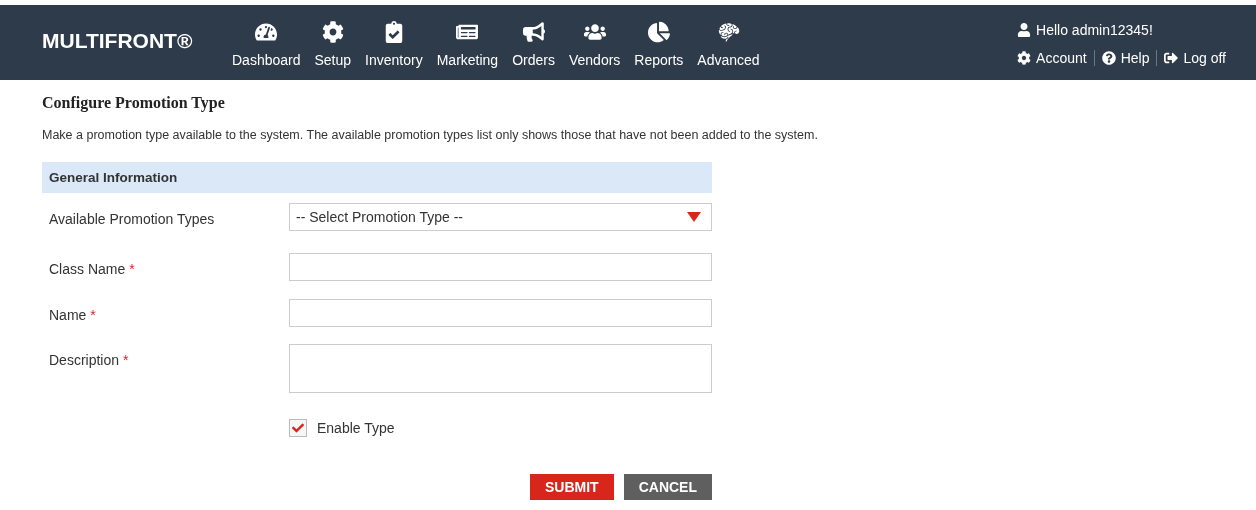 The height and width of the screenshot is (510, 1256). What do you see at coordinates (1024, 30) in the screenshot?
I see `user-icon` at bounding box center [1024, 30].